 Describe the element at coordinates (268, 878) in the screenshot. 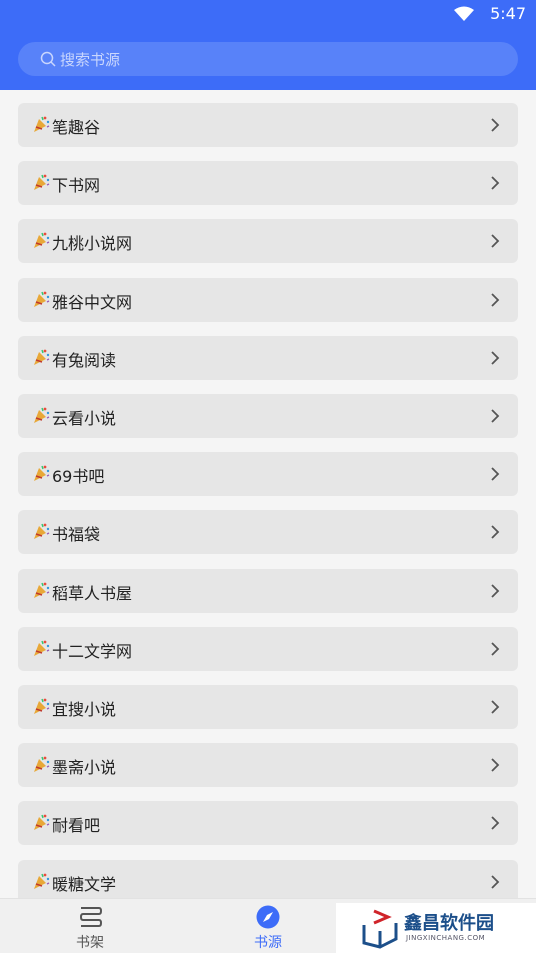

I see `list-item: 暖糖文学` at that location.